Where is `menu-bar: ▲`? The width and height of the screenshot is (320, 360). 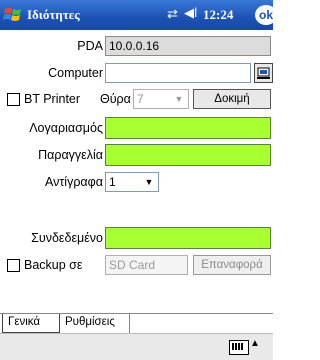
menu-bar: ▲ is located at coordinates (136, 346).